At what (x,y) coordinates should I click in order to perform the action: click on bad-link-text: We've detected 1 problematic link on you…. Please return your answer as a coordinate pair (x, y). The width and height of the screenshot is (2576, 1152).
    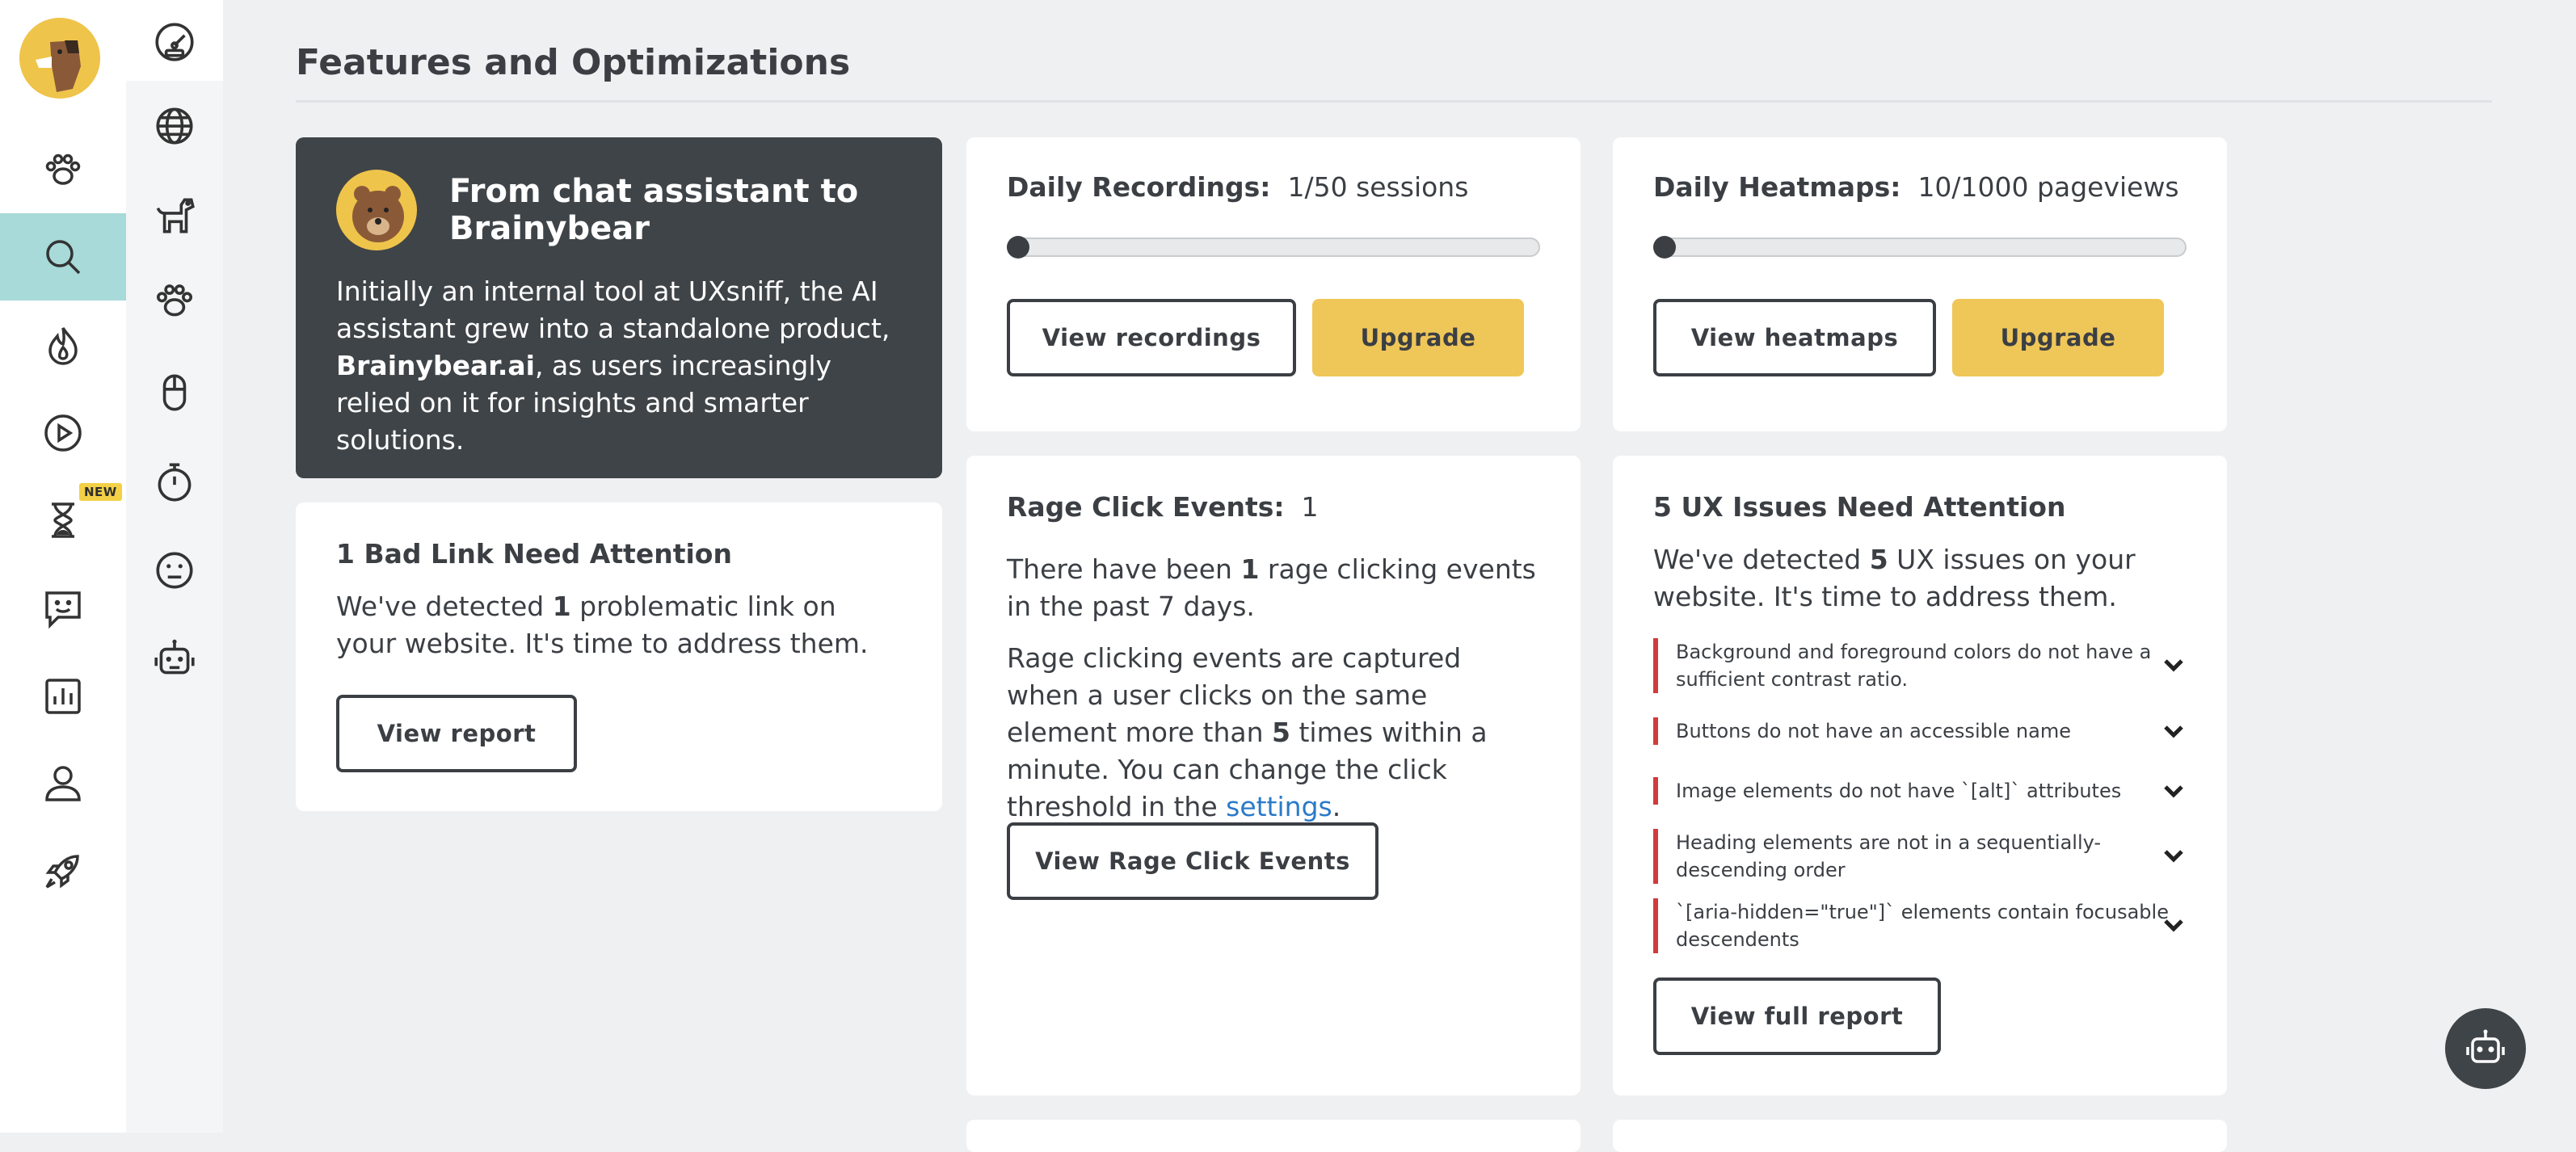
    Looking at the image, I should click on (619, 625).